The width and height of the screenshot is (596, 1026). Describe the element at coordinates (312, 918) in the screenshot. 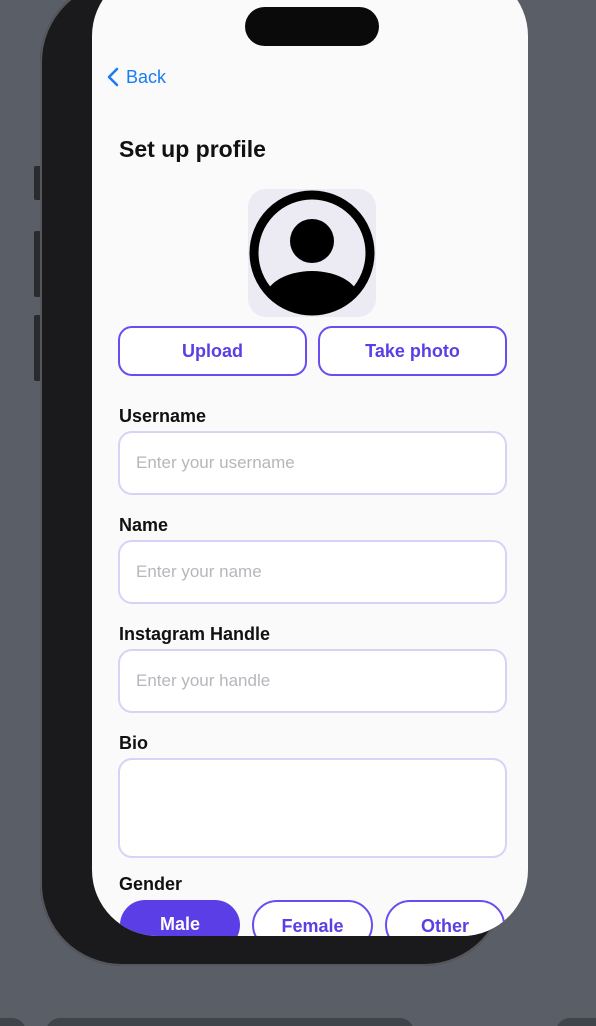

I see `gender-option-female: Female` at that location.